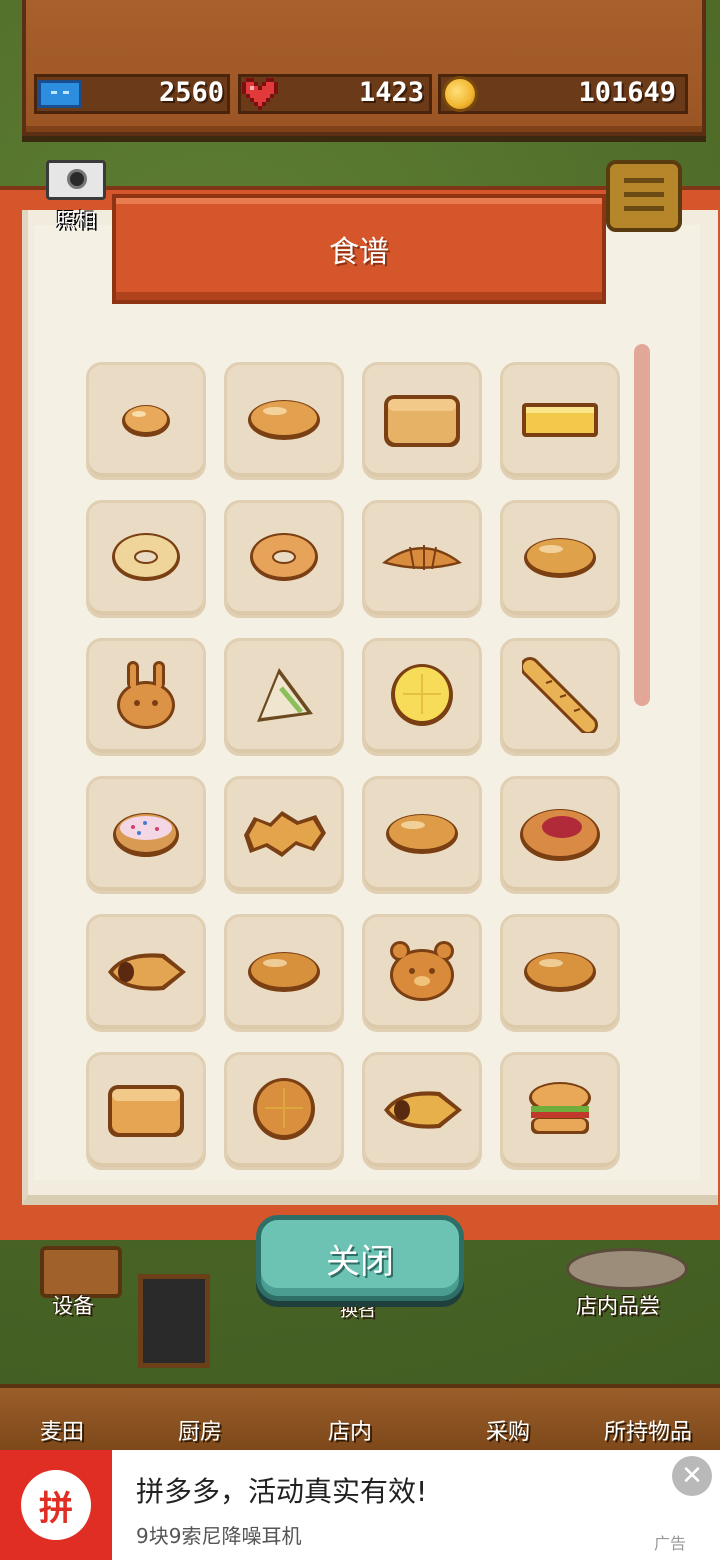  I want to click on nav-shop-inside: 店内, so click(350, 1430).